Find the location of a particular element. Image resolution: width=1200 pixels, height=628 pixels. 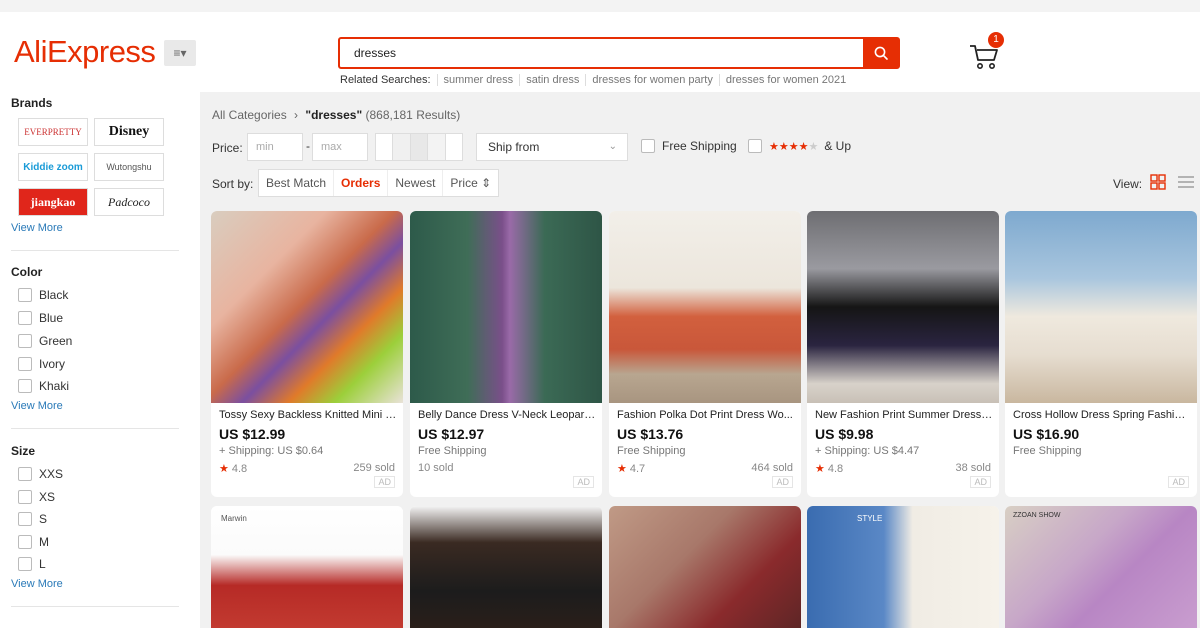

brand-kiddie-zoom: Kiddie zoom is located at coordinates (53, 167).